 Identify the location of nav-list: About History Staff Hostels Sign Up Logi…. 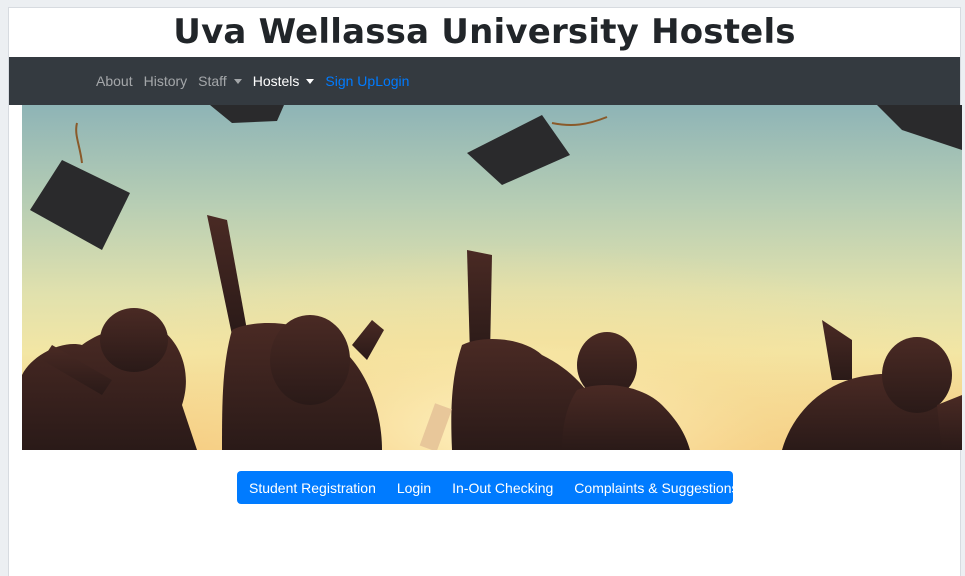
(252, 81).